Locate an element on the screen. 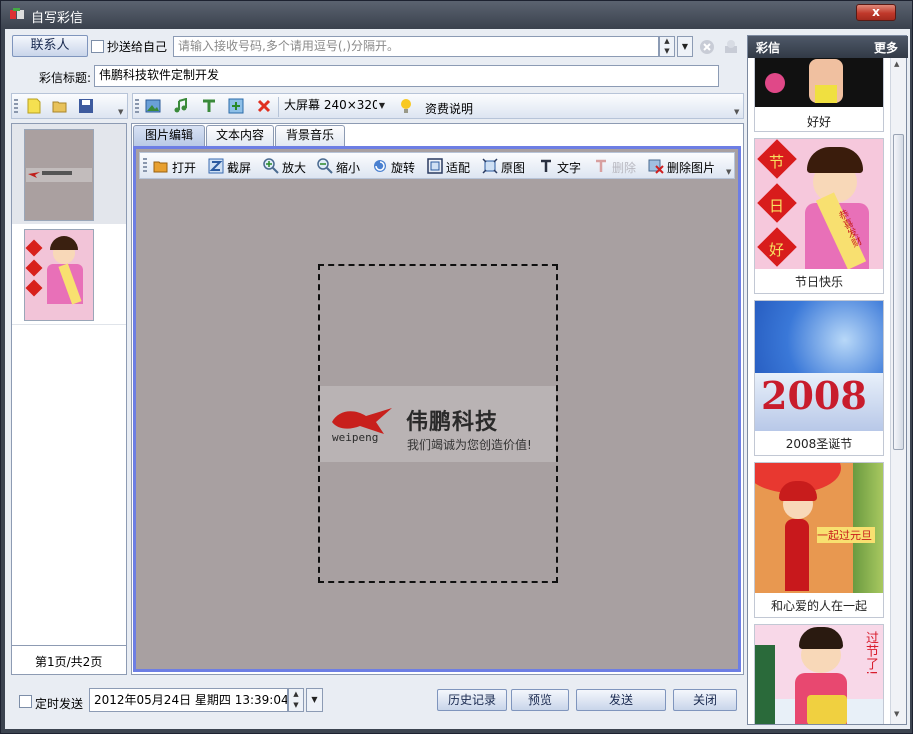 This screenshot has height=734, width=913. fee-info-link: 资费说明 is located at coordinates (449, 108).